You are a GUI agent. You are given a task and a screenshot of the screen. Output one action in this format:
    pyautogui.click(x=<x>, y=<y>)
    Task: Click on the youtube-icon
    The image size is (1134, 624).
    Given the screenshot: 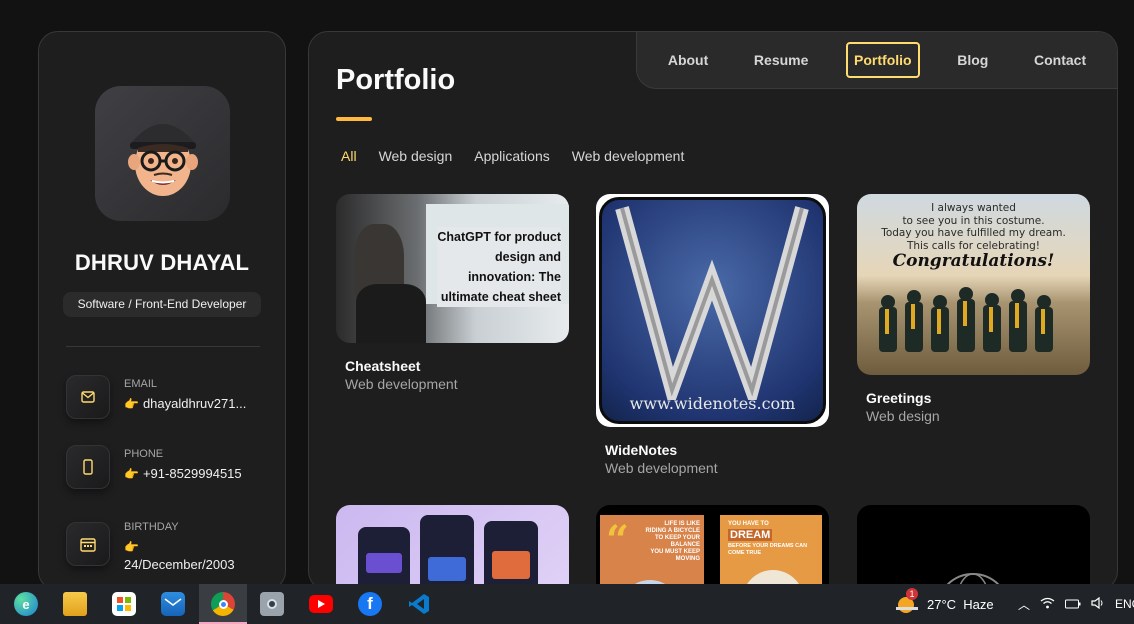 What is the action you would take?
    pyautogui.click(x=321, y=604)
    